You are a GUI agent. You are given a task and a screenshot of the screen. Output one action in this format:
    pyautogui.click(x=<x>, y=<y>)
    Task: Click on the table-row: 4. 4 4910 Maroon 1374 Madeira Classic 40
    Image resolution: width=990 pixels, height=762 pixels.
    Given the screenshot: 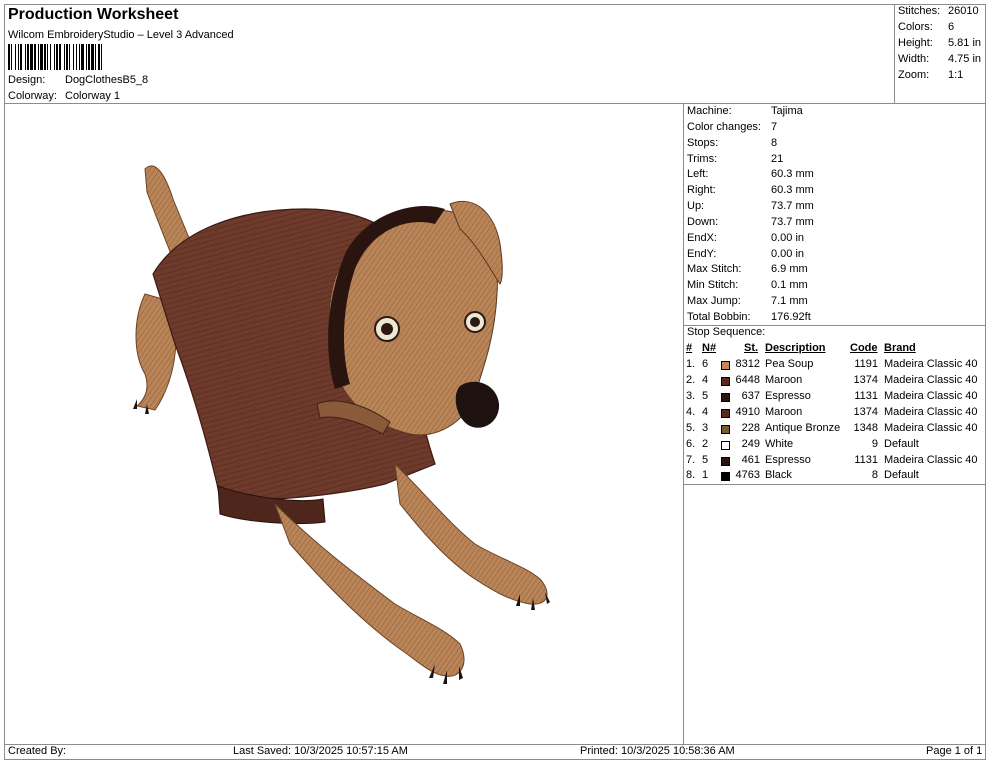 What is the action you would take?
    pyautogui.click(x=836, y=414)
    